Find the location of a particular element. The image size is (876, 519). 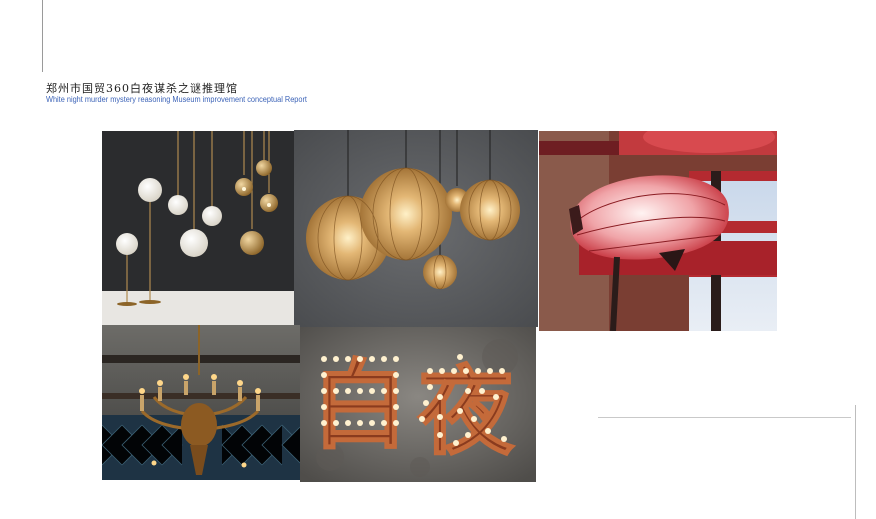

photo-marquee-sign: 白 夜 is located at coordinates (418, 404).